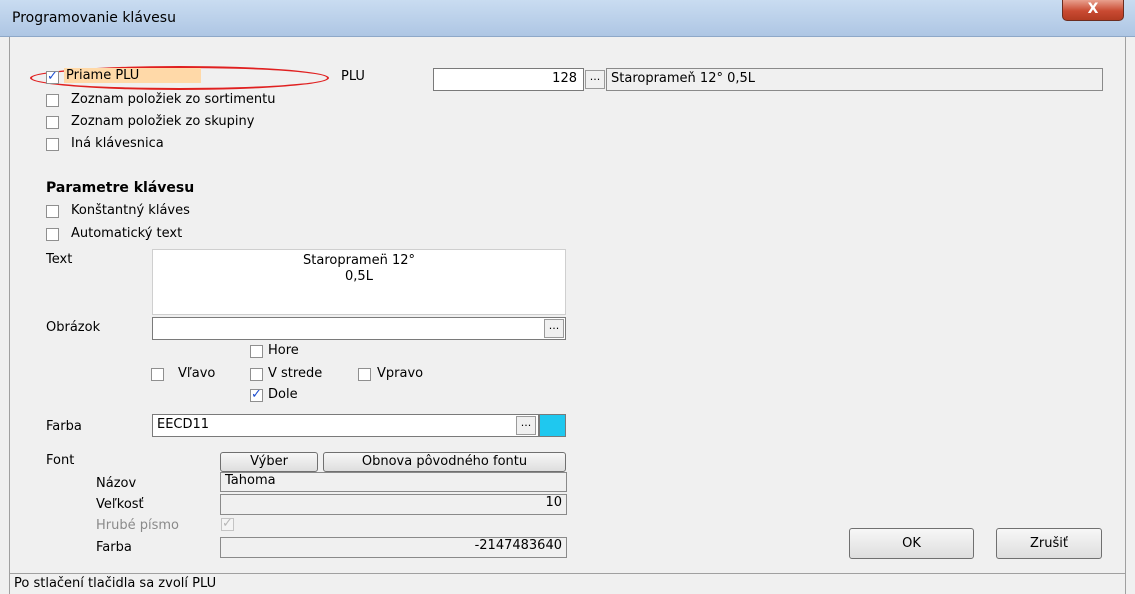 The image size is (1135, 594). What do you see at coordinates (564, 78) in the screenshot?
I see `plu-number-value: 128` at bounding box center [564, 78].